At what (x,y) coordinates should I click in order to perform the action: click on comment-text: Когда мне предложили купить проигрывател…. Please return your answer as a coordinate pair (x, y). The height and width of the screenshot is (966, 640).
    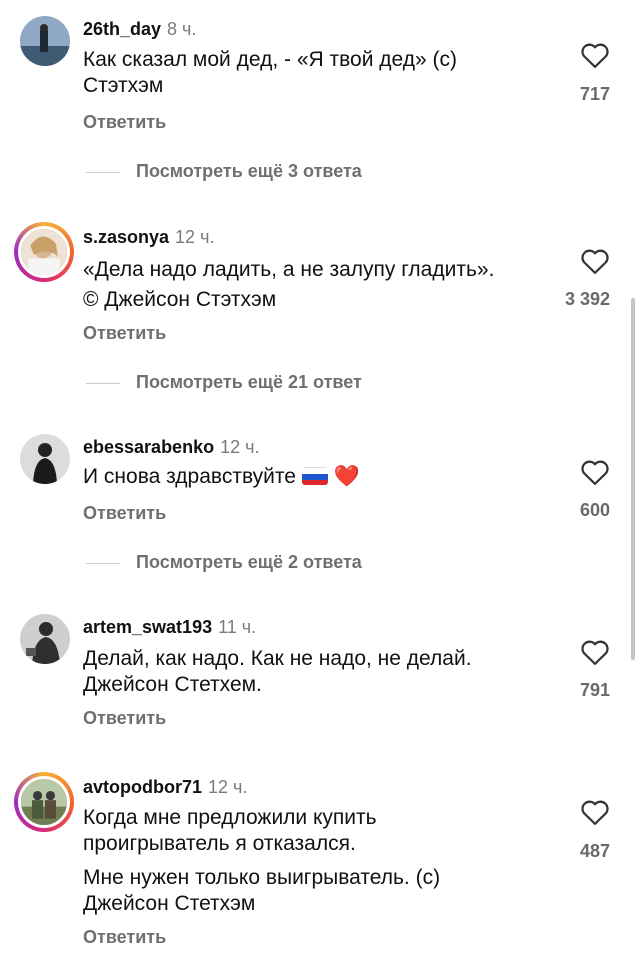
    Looking at the image, I should click on (262, 860).